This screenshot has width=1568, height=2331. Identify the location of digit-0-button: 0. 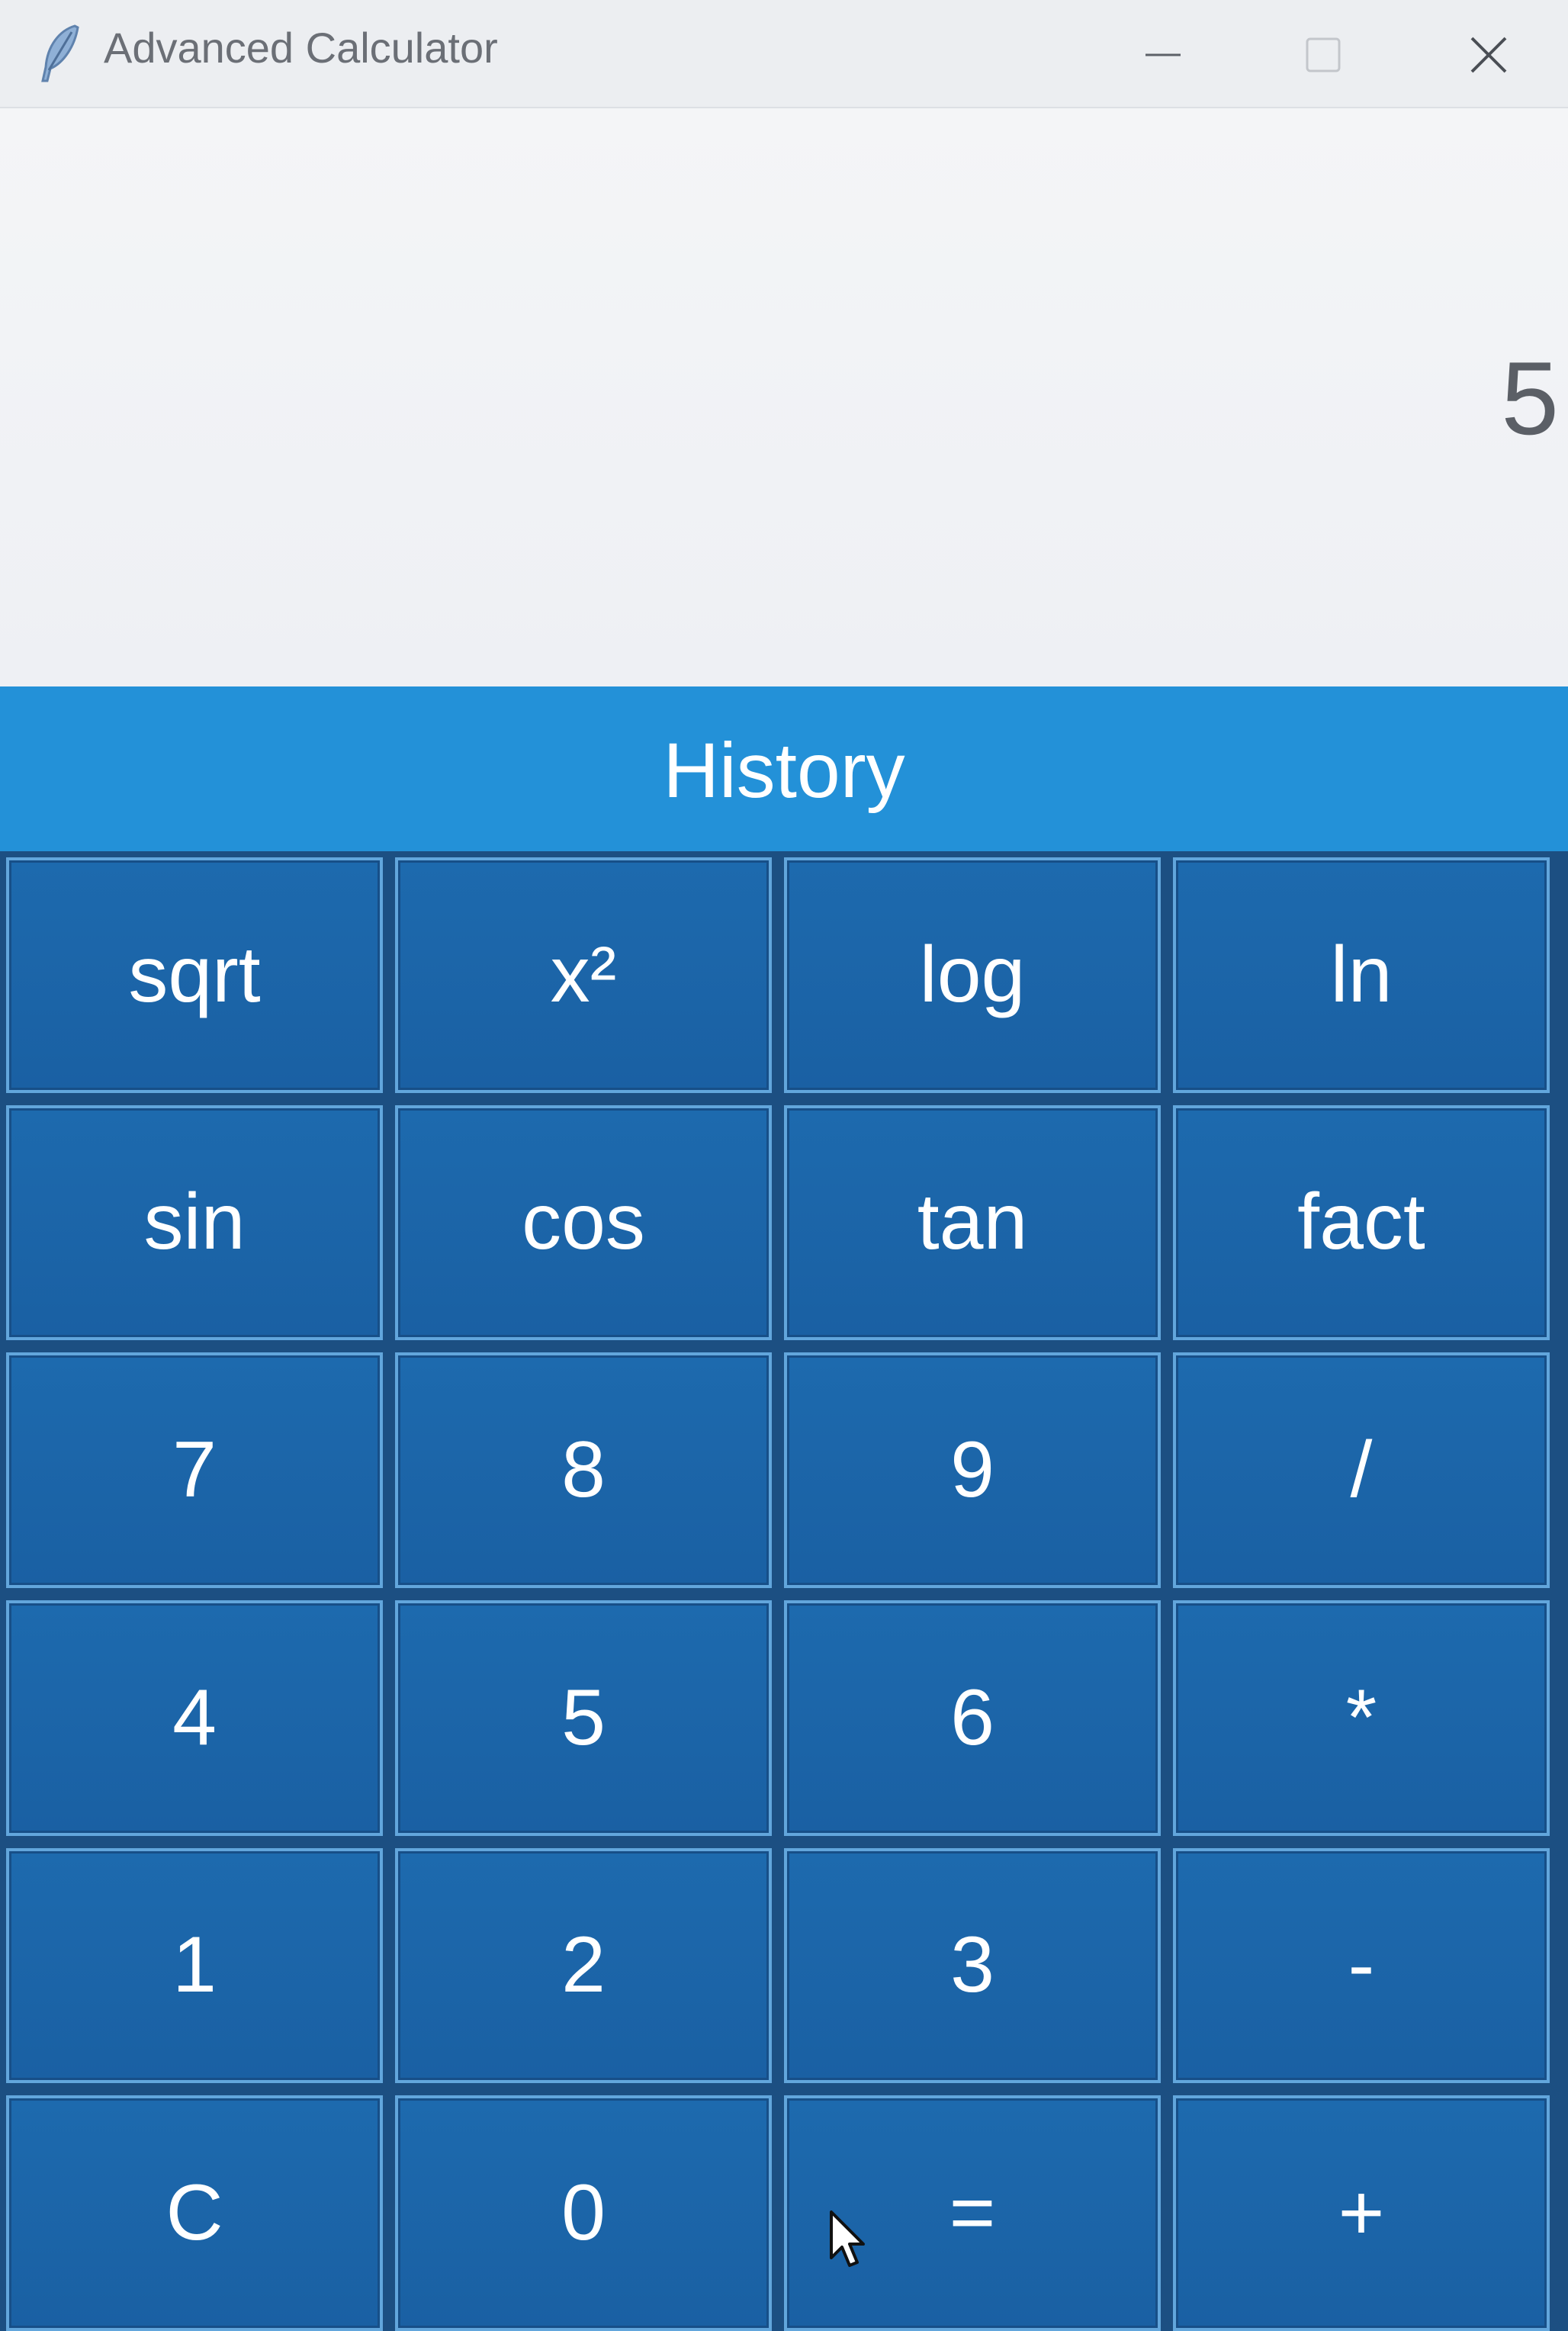
(583, 2213).